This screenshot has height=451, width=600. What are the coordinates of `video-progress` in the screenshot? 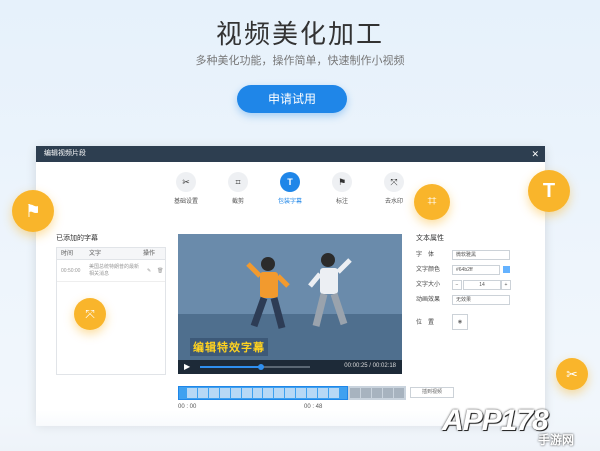 It's located at (255, 367).